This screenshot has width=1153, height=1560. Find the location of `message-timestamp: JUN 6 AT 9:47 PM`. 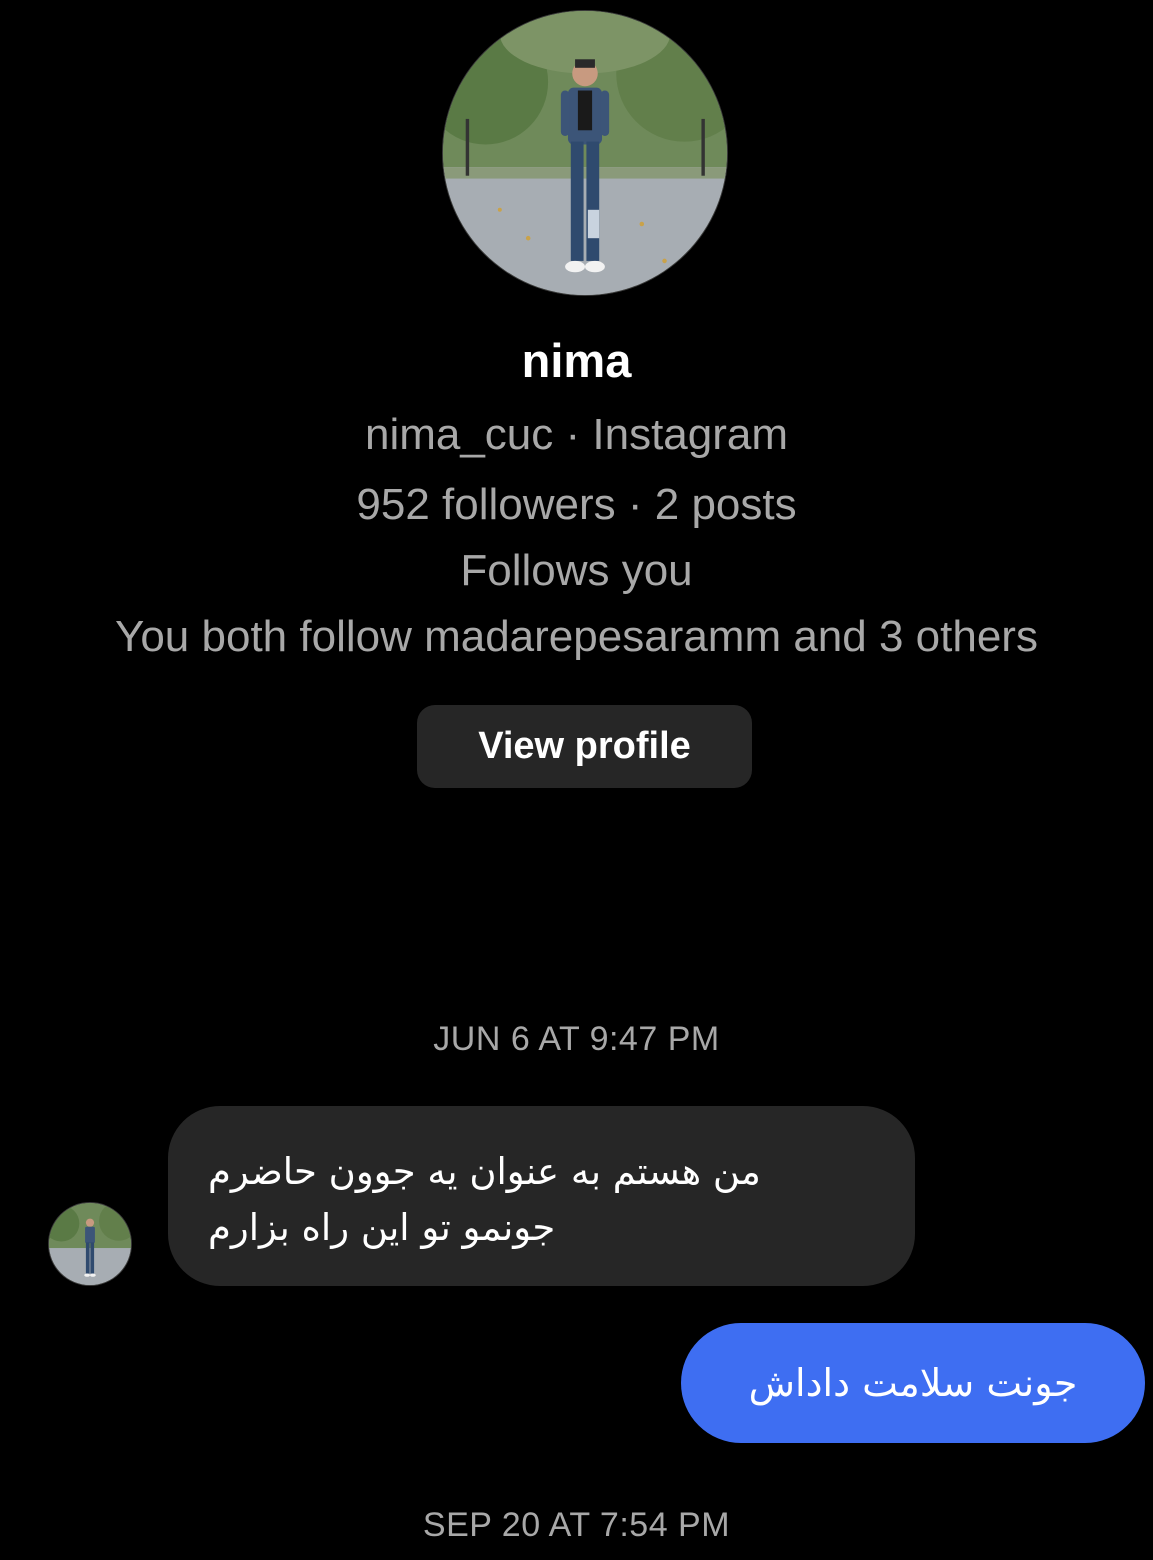

message-timestamp: JUN 6 AT 9:47 PM is located at coordinates (576, 1039).